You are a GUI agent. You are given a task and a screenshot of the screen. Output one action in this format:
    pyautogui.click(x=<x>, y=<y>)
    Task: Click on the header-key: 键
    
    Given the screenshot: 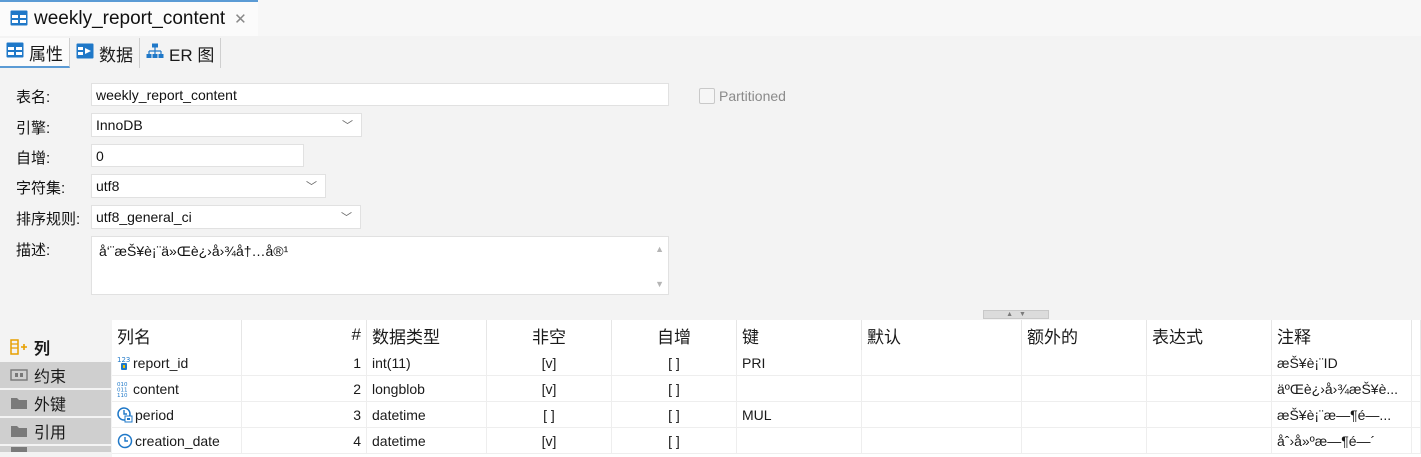 What is the action you would take?
    pyautogui.click(x=799, y=335)
    